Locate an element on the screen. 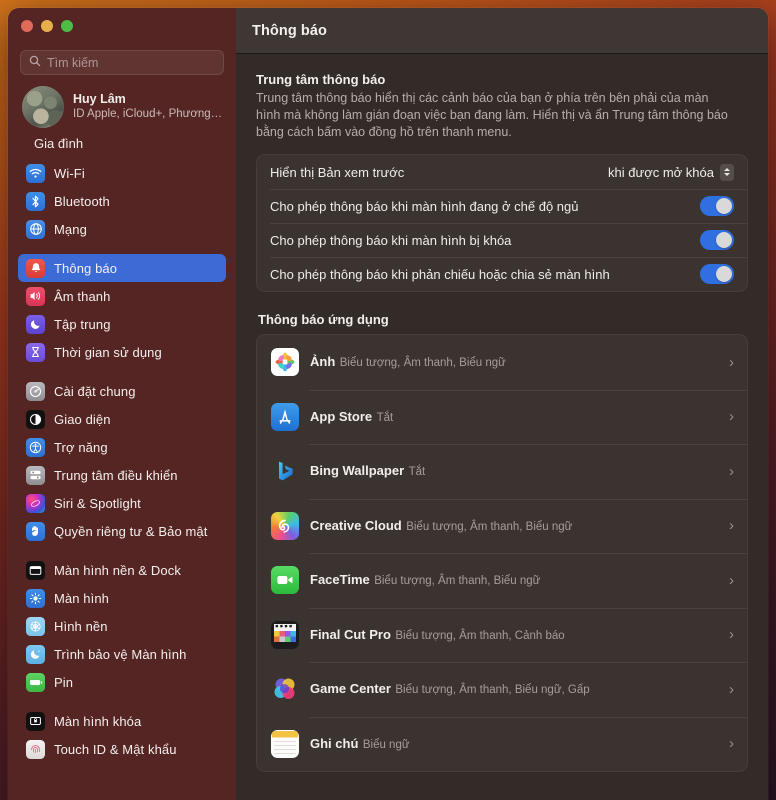 This screenshot has width=776, height=800. sidebar-item-screensaver: Trình bảo vệ Màn hình is located at coordinates (122, 654).